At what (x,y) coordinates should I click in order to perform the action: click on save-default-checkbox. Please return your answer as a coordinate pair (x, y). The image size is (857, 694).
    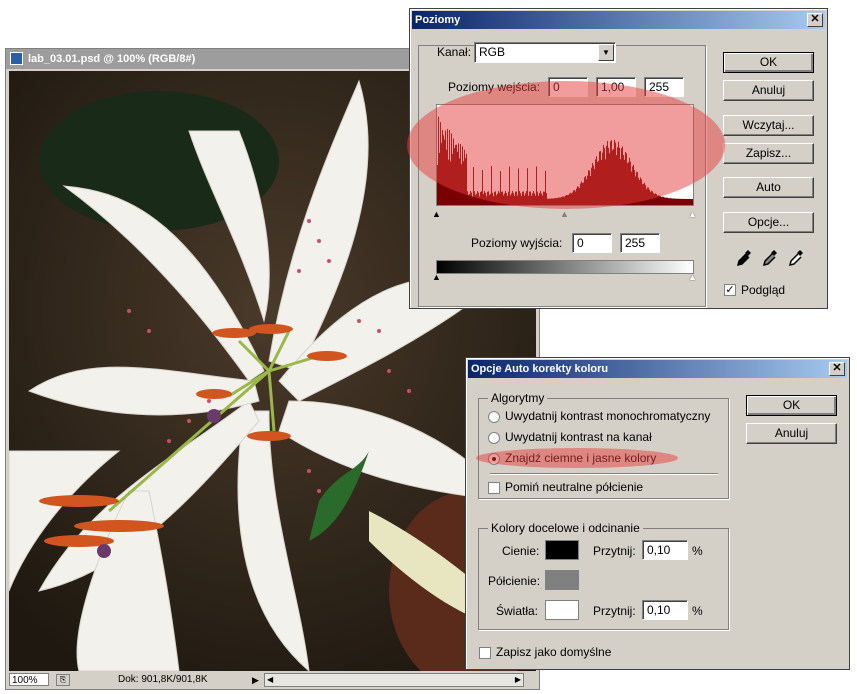
    Looking at the image, I should click on (485, 653).